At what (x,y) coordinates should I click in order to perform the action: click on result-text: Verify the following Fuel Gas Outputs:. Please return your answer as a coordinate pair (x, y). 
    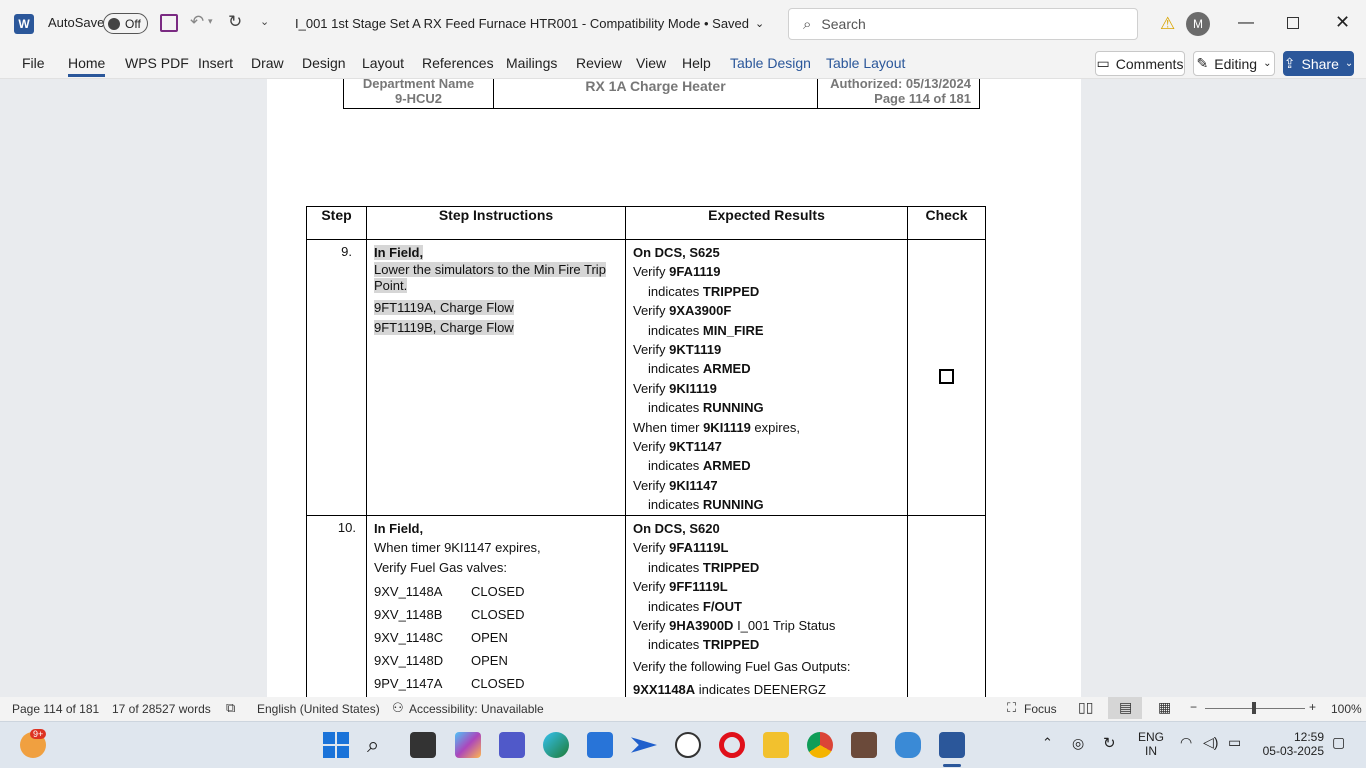
    Looking at the image, I should click on (742, 666).